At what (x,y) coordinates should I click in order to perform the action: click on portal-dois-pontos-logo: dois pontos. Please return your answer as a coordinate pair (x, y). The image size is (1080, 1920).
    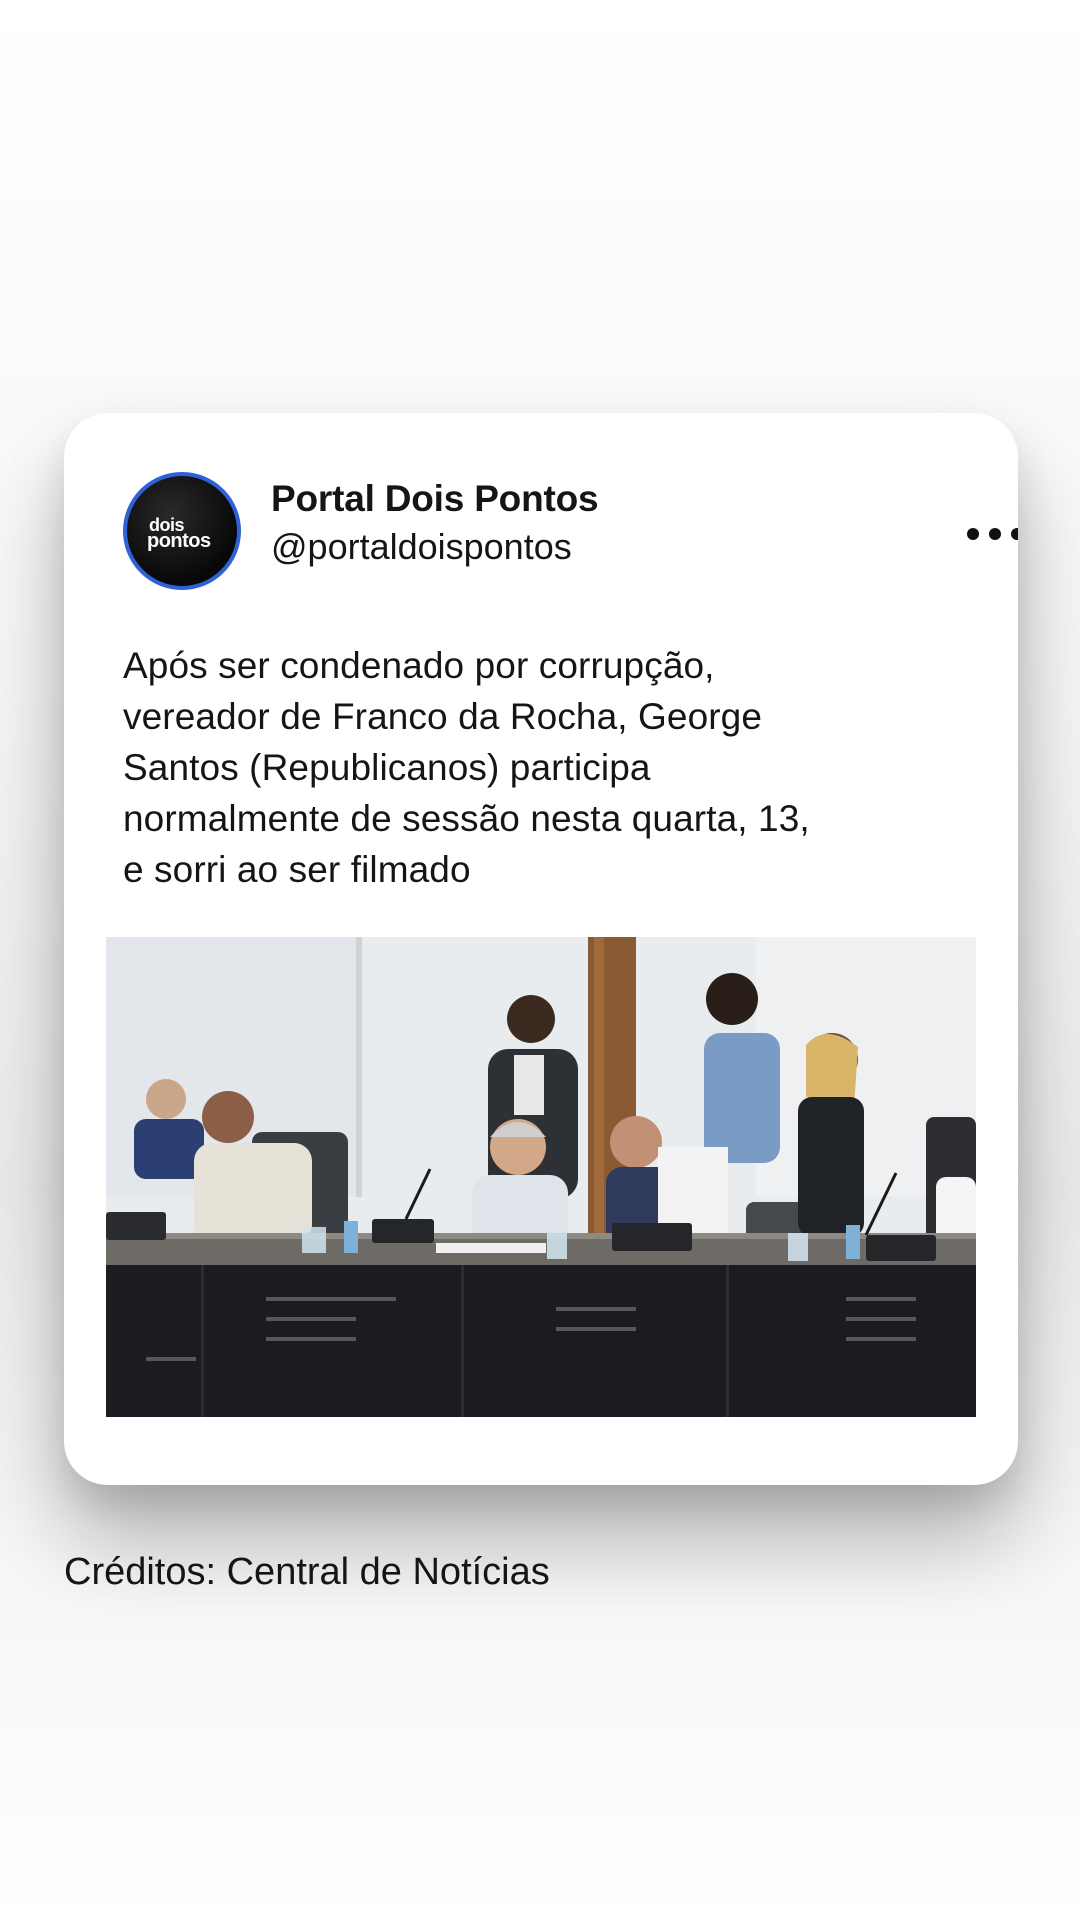
    Looking at the image, I should click on (183, 536).